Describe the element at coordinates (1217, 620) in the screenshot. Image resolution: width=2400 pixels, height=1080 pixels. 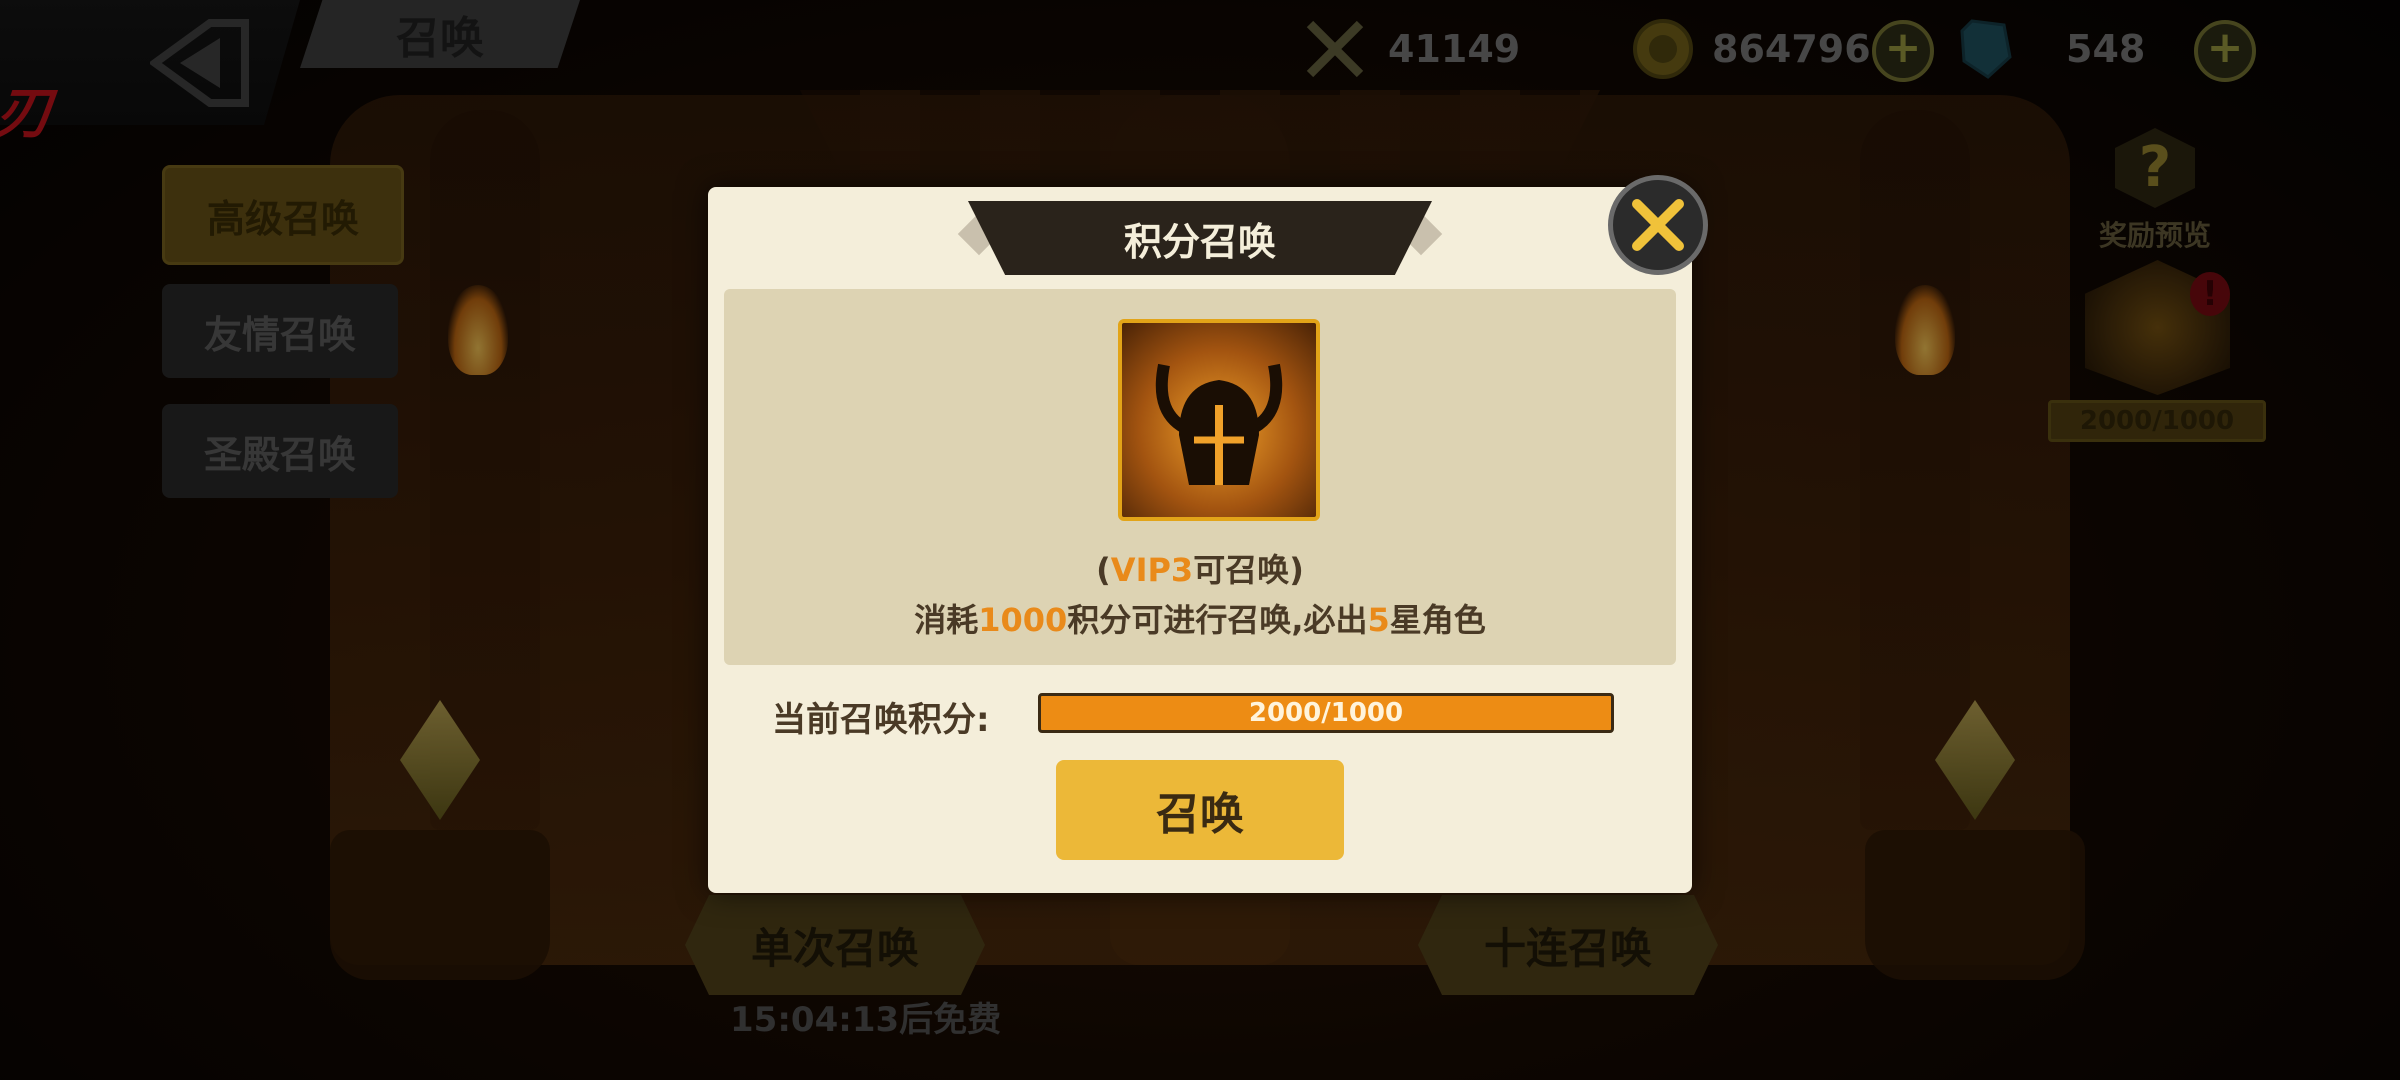
I see `desc-part2: 积分可进行召唤,必出` at that location.